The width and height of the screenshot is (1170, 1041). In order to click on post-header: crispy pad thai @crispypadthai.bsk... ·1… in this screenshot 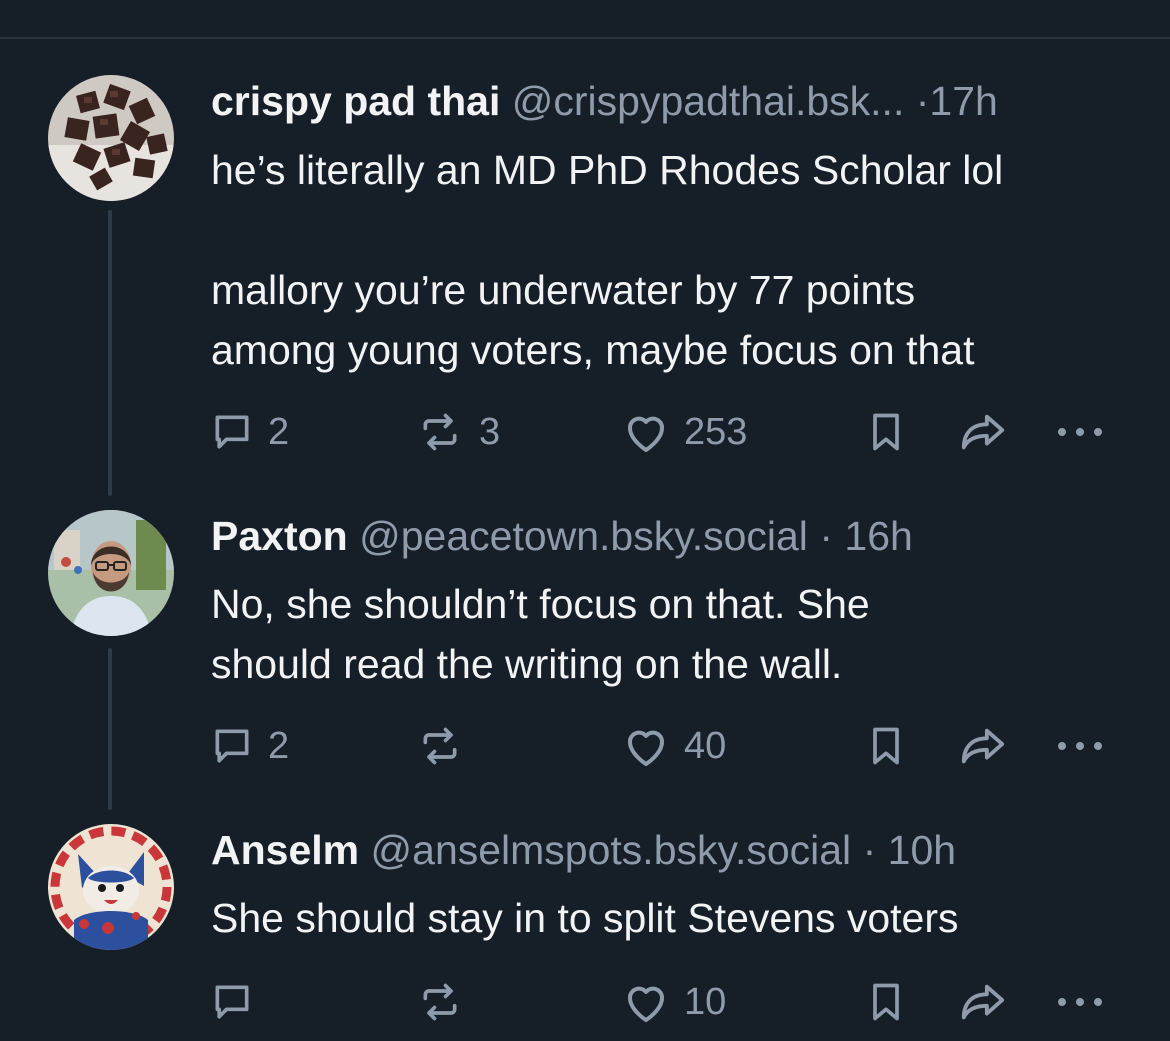, I will do `click(604, 101)`.